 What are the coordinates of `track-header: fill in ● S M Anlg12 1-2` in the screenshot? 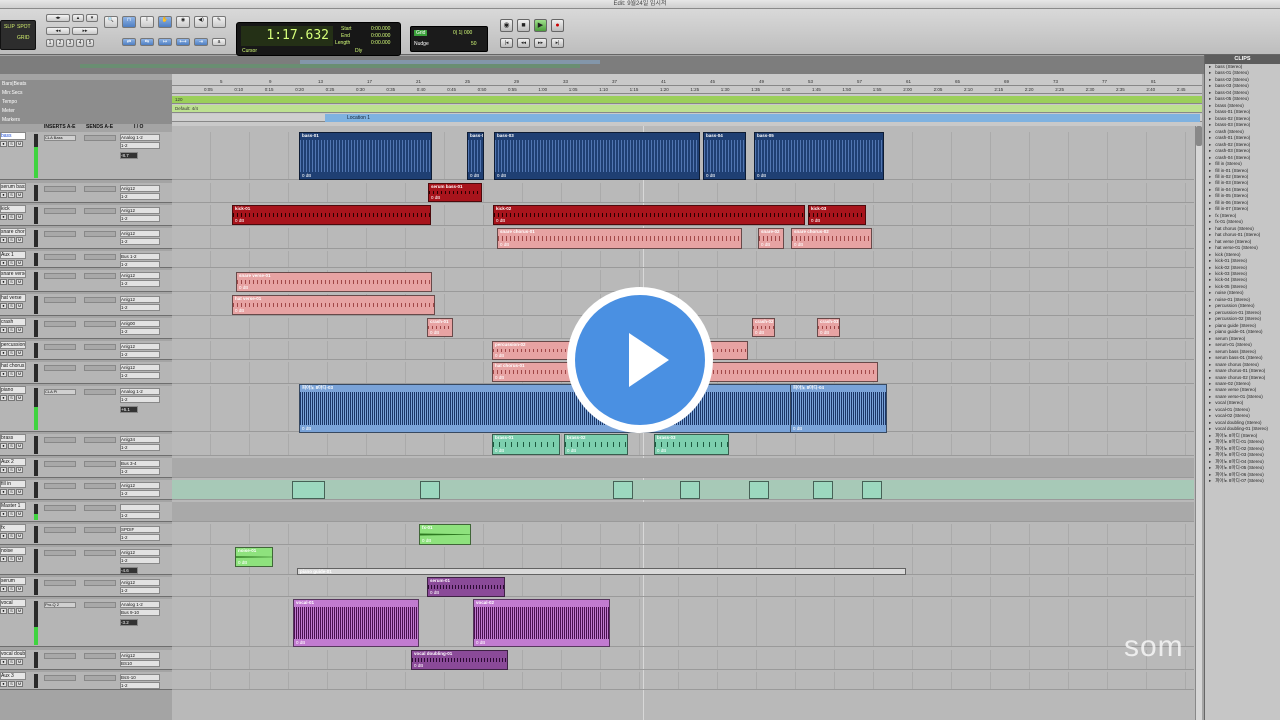 It's located at (86, 490).